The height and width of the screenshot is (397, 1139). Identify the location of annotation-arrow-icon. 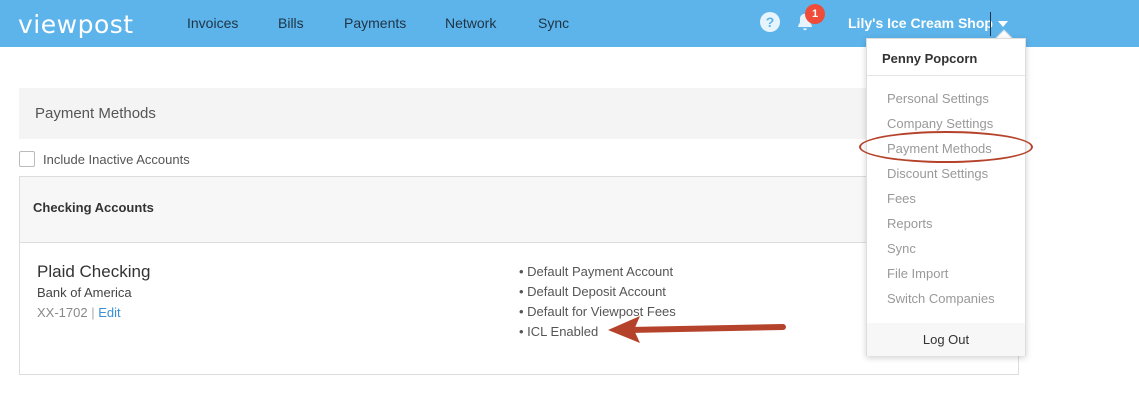
(697, 329).